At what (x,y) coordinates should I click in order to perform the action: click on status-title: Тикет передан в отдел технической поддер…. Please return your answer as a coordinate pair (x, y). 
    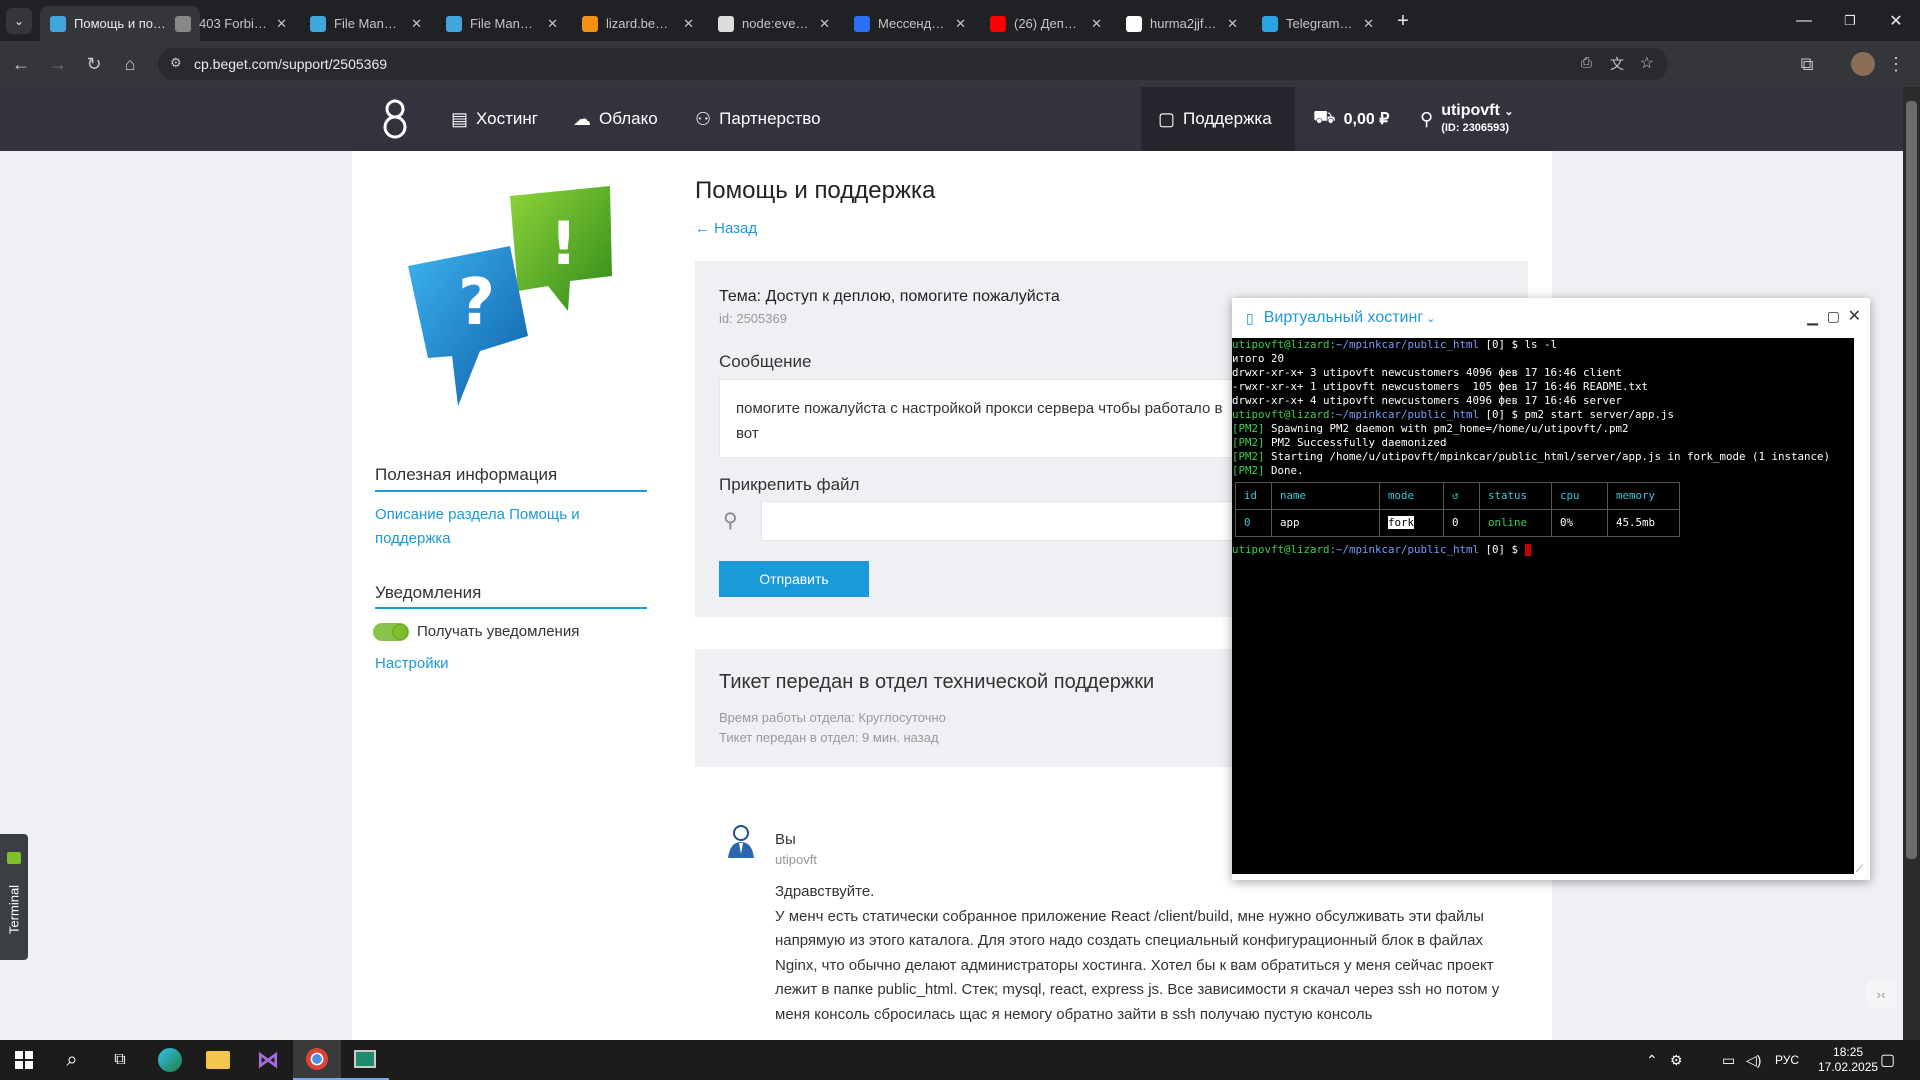
    Looking at the image, I should click on (937, 682).